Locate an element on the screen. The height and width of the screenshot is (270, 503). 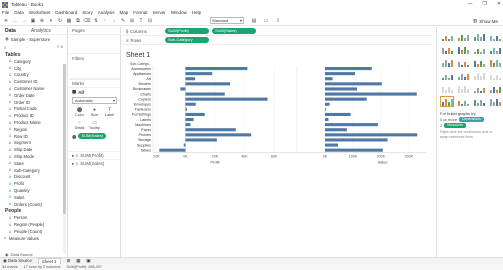
marks-tab-sales: ▸ ≡ SUM(Sales) is located at coordinates (94, 163).